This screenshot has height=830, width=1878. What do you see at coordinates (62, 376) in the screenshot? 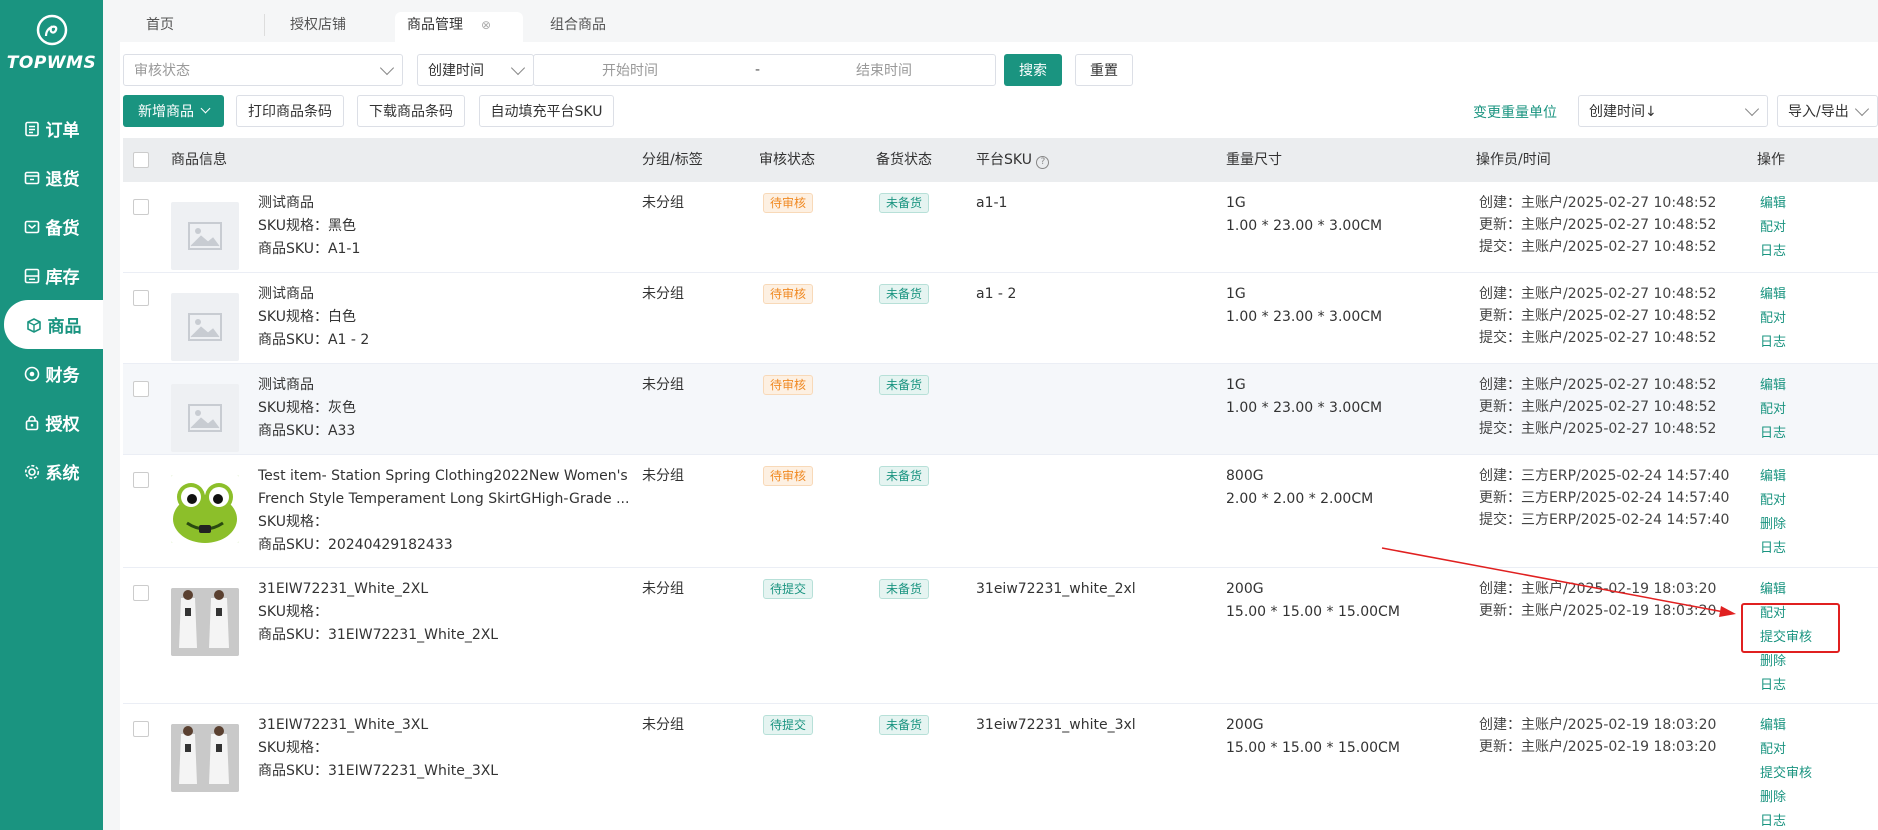
I see `sidebar-item-label: 财务` at bounding box center [62, 376].